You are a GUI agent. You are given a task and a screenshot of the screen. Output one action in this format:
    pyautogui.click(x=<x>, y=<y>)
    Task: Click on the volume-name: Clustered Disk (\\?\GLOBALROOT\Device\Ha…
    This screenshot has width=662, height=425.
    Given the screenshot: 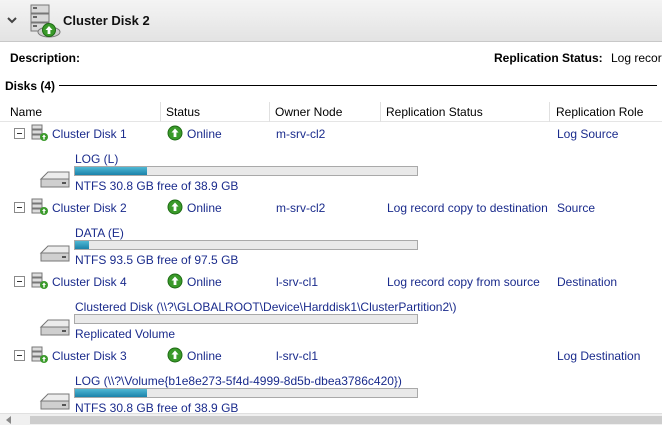 What is the action you would take?
    pyautogui.click(x=265, y=307)
    